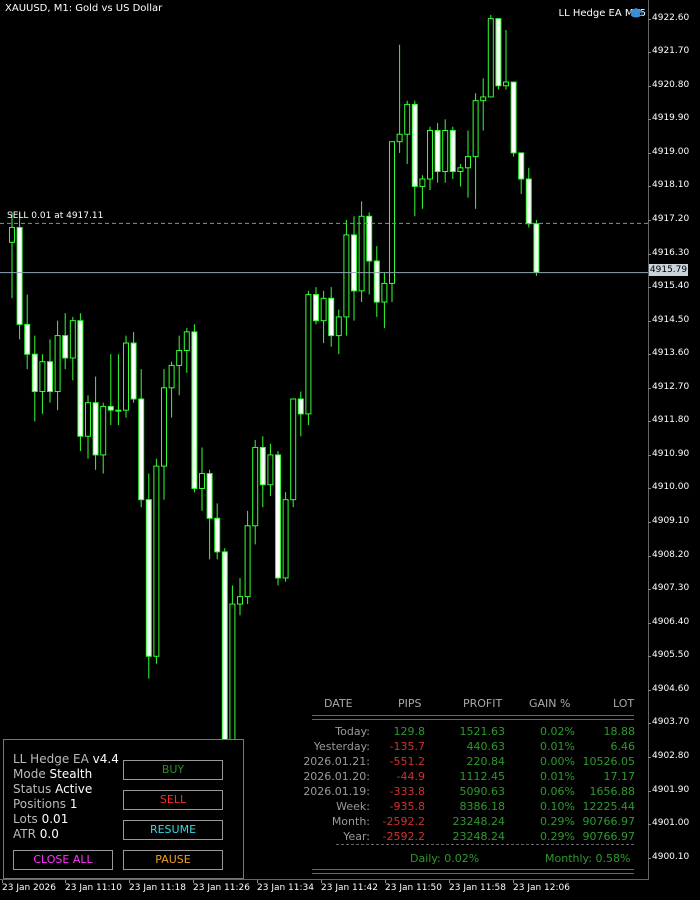 This screenshot has height=900, width=700. I want to click on positions-row: Positions 1, so click(45, 804).